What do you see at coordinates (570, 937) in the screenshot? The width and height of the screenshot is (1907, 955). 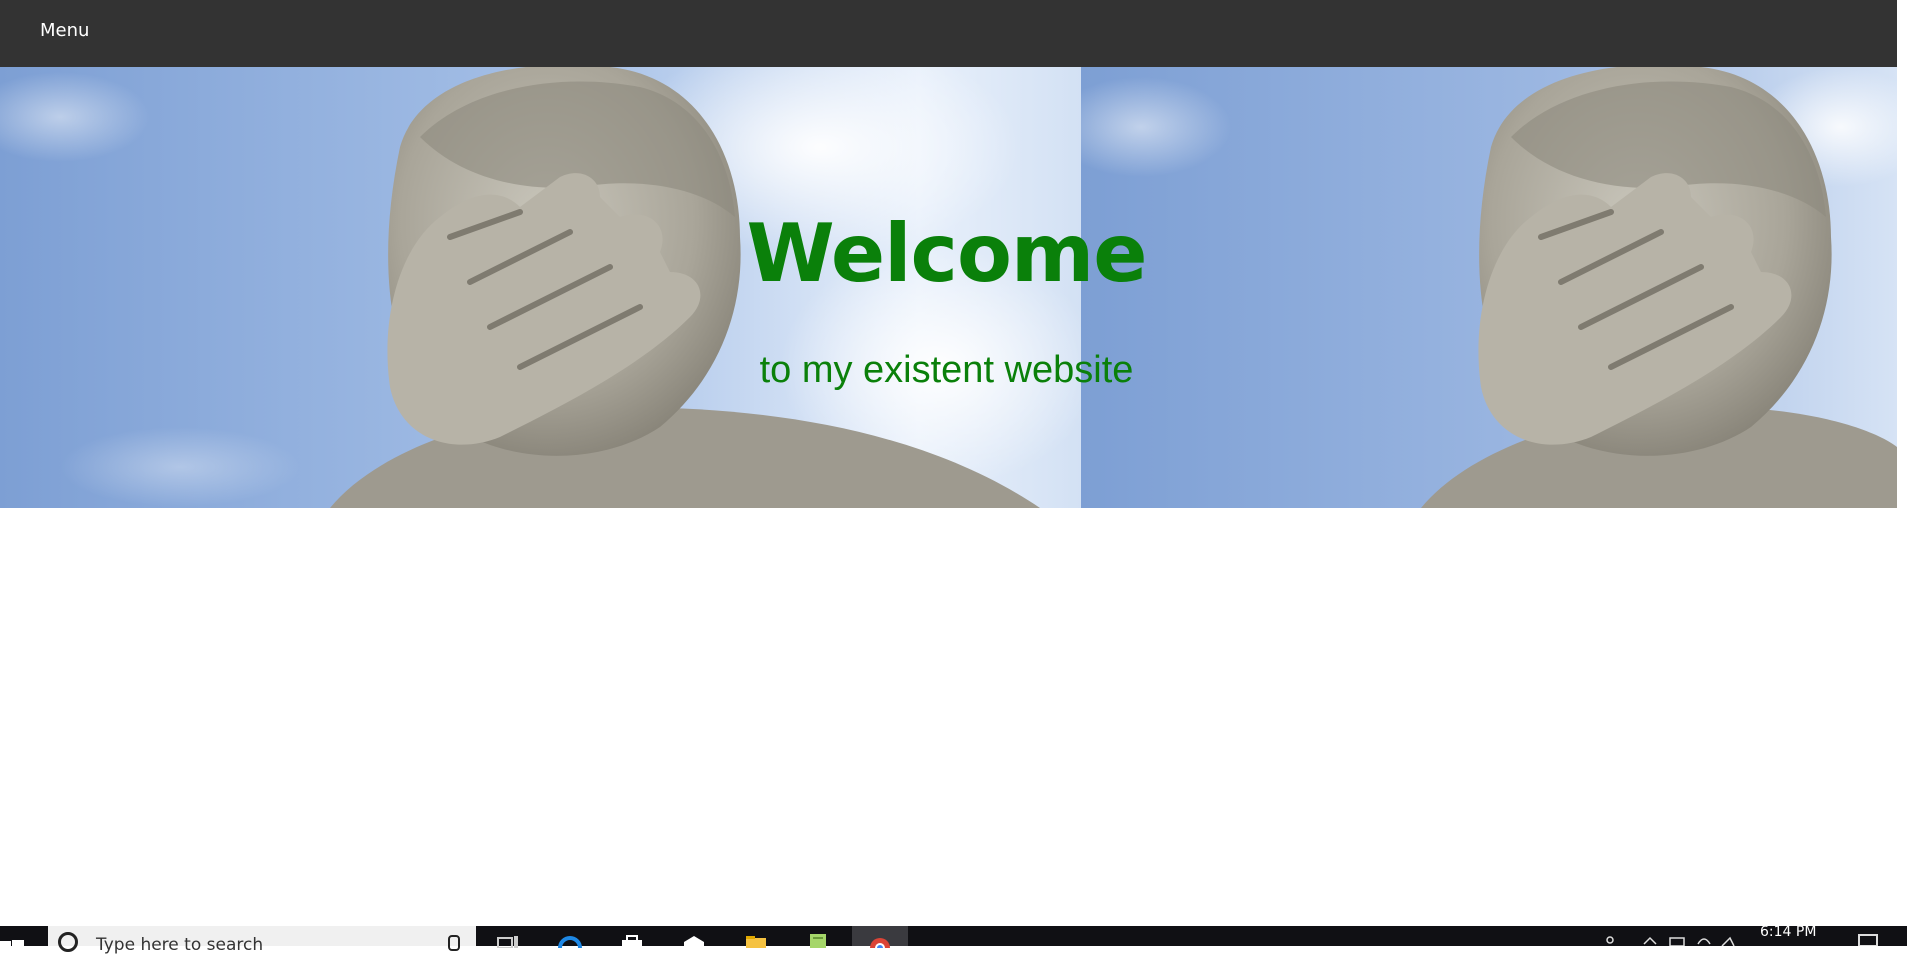 I see `edge-icon` at bounding box center [570, 937].